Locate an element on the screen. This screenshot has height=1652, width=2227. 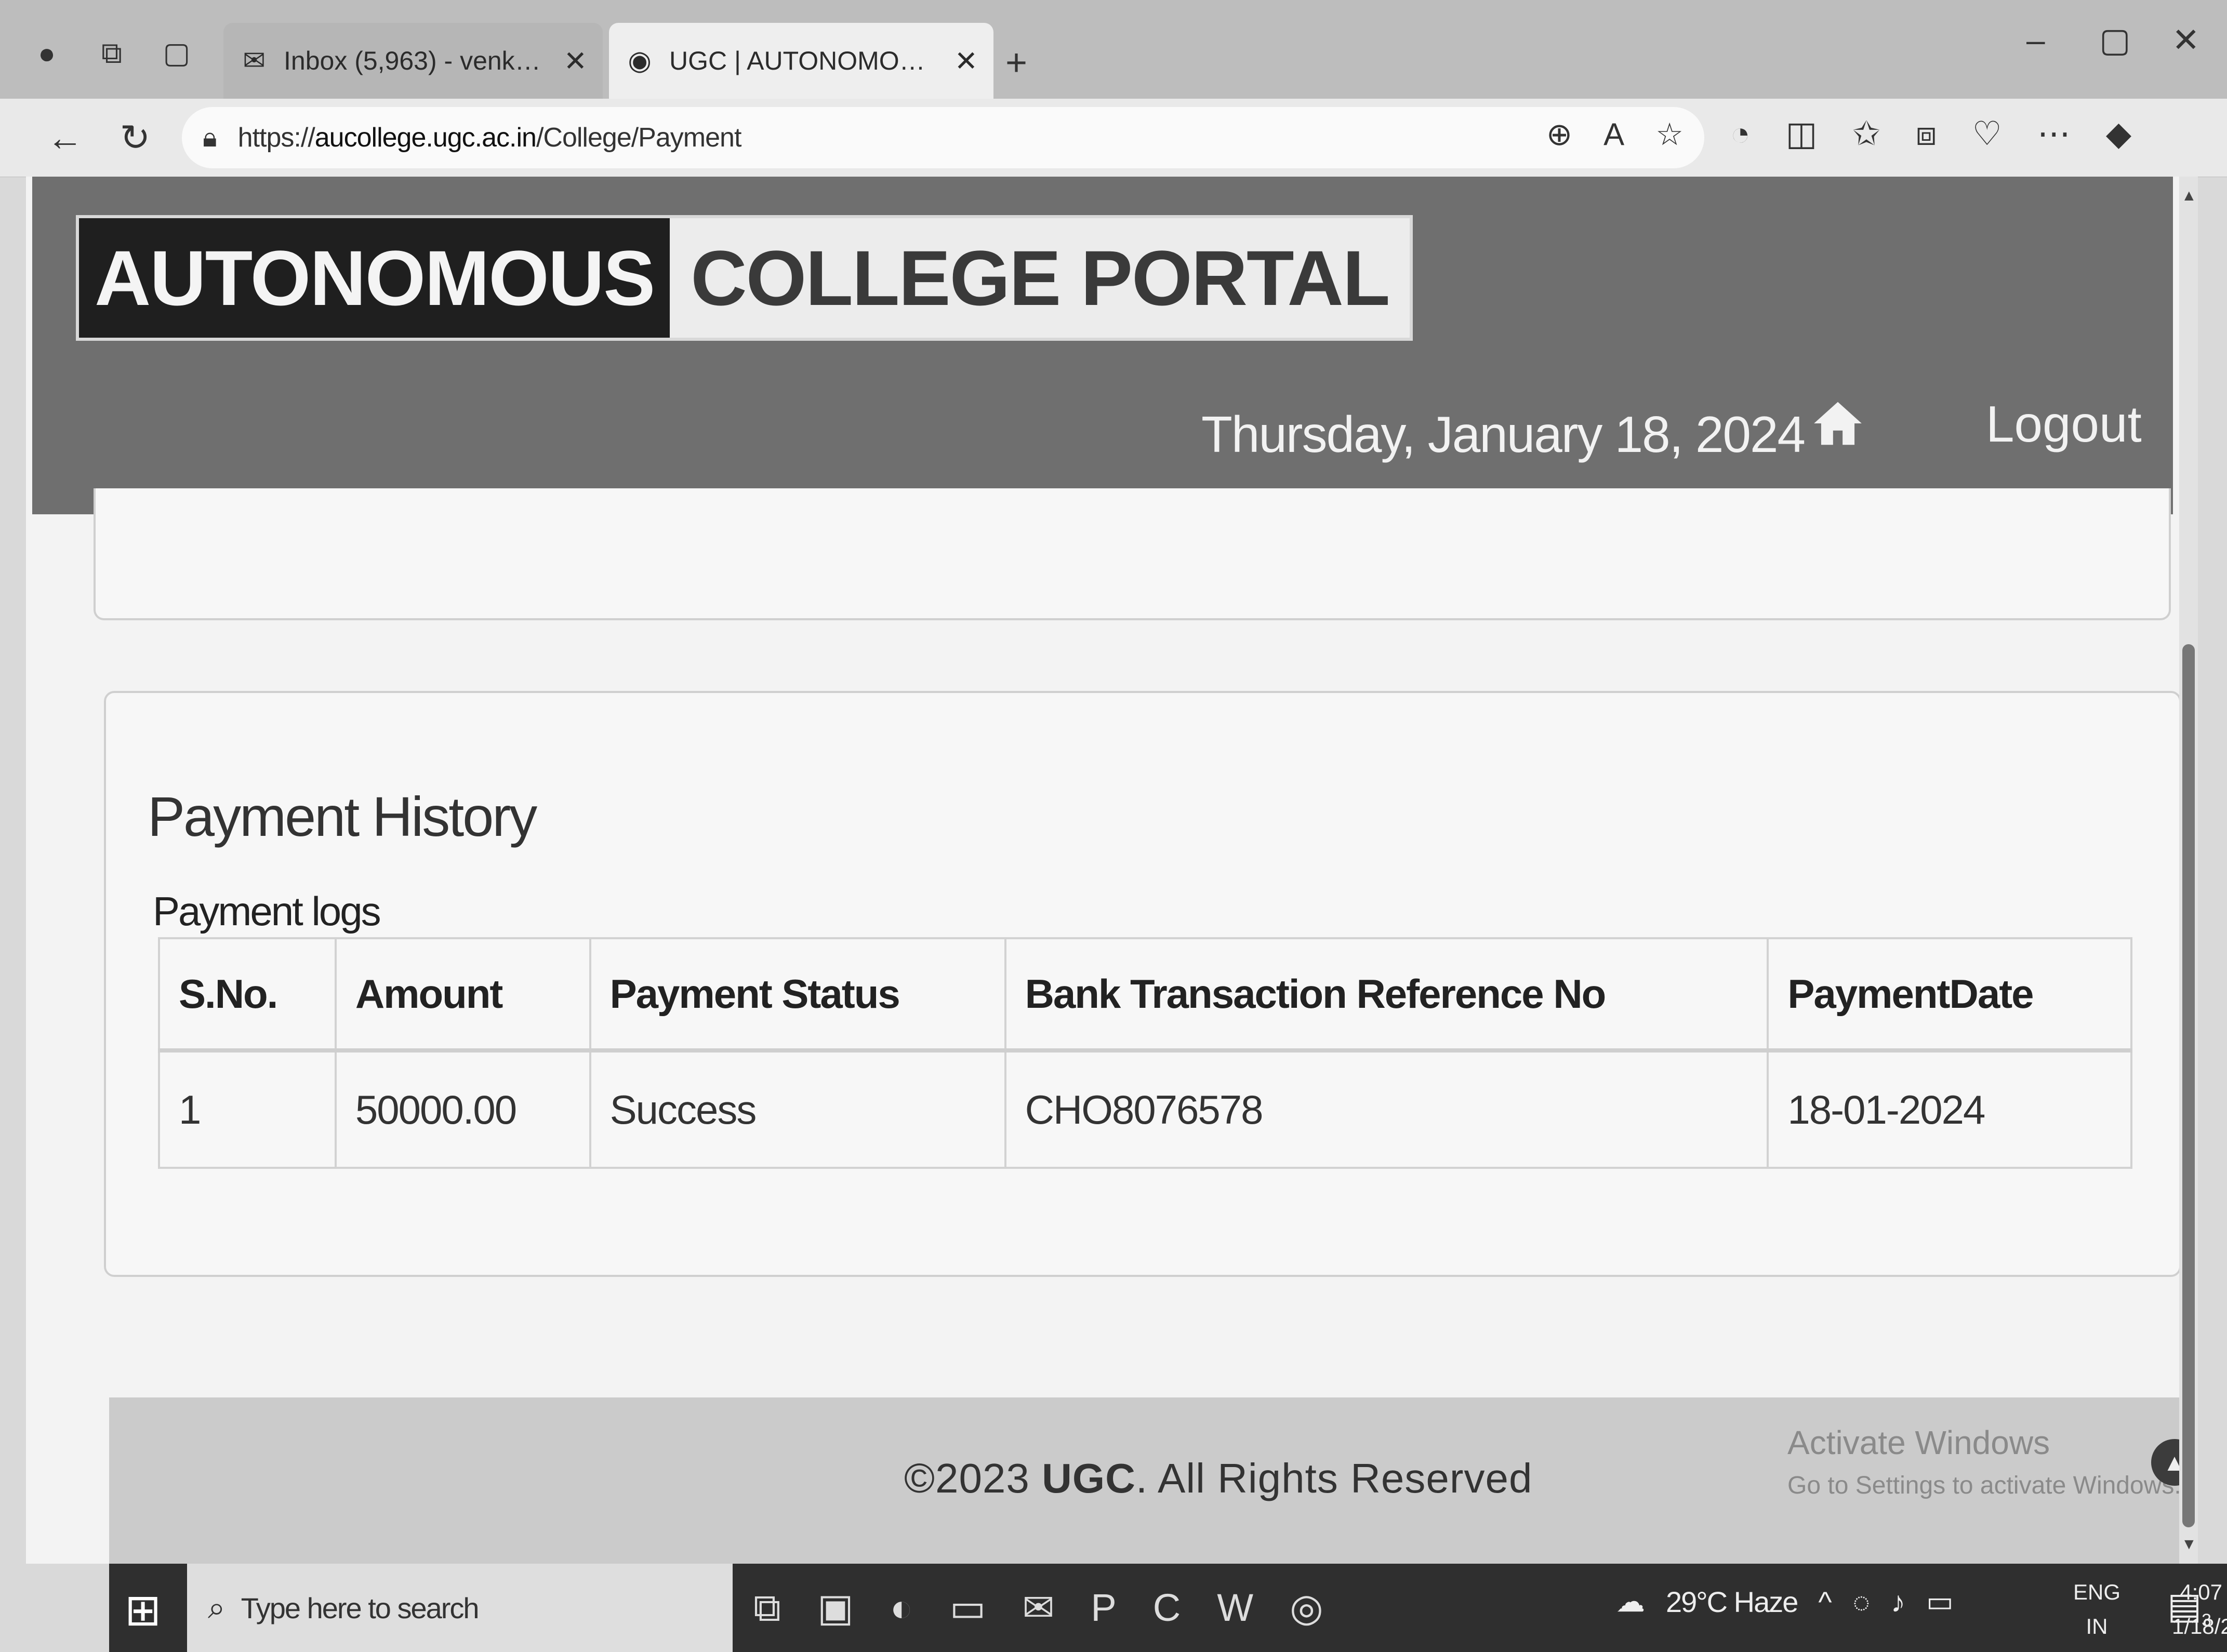
gmail-icon: ✉ is located at coordinates (254, 61).